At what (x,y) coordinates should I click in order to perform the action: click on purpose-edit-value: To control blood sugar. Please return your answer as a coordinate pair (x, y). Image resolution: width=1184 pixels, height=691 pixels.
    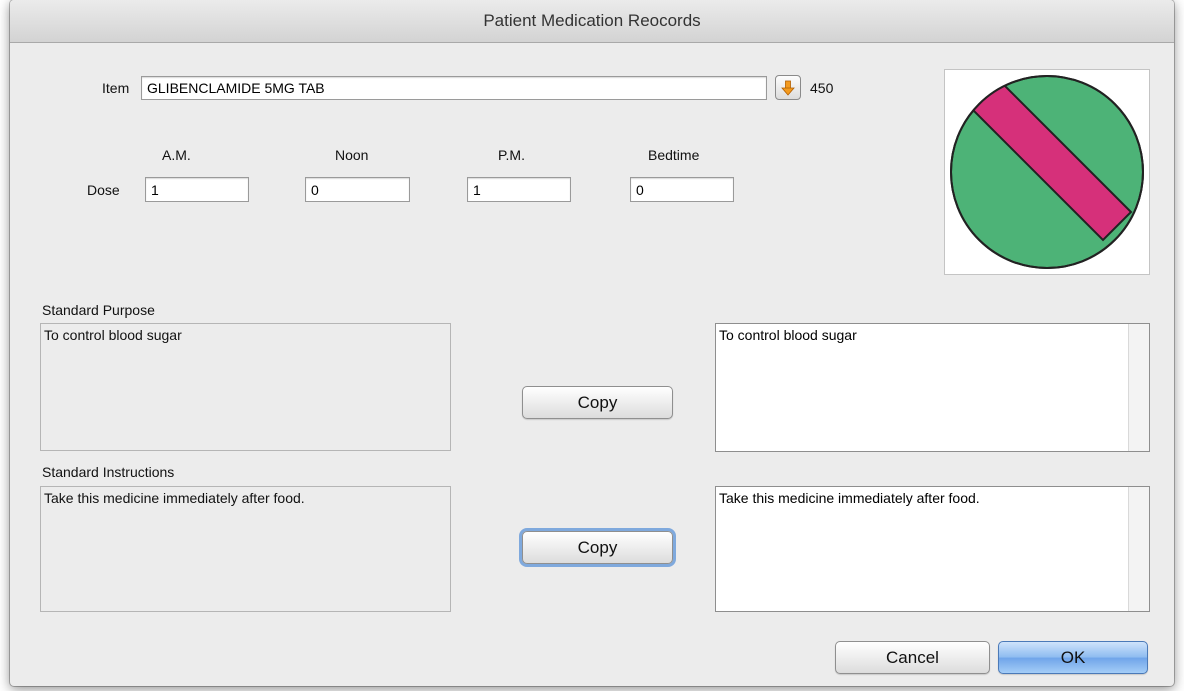
    Looking at the image, I should click on (788, 335).